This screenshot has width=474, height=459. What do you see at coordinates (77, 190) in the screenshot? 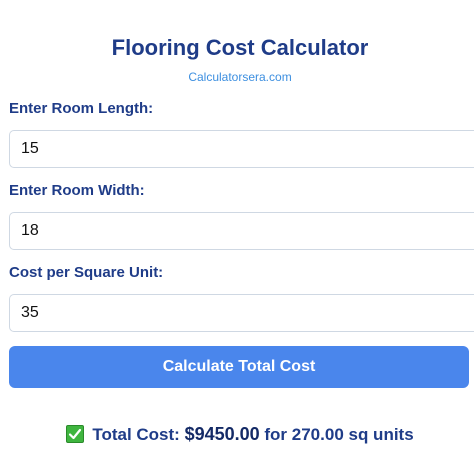
I see `room-width-label: Enter Room Width:` at bounding box center [77, 190].